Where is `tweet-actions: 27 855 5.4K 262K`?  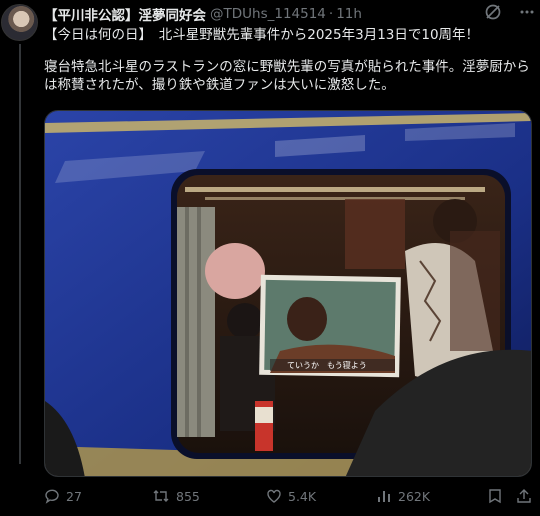 tweet-actions: 27 855 5.4K 262K is located at coordinates (289, 497).